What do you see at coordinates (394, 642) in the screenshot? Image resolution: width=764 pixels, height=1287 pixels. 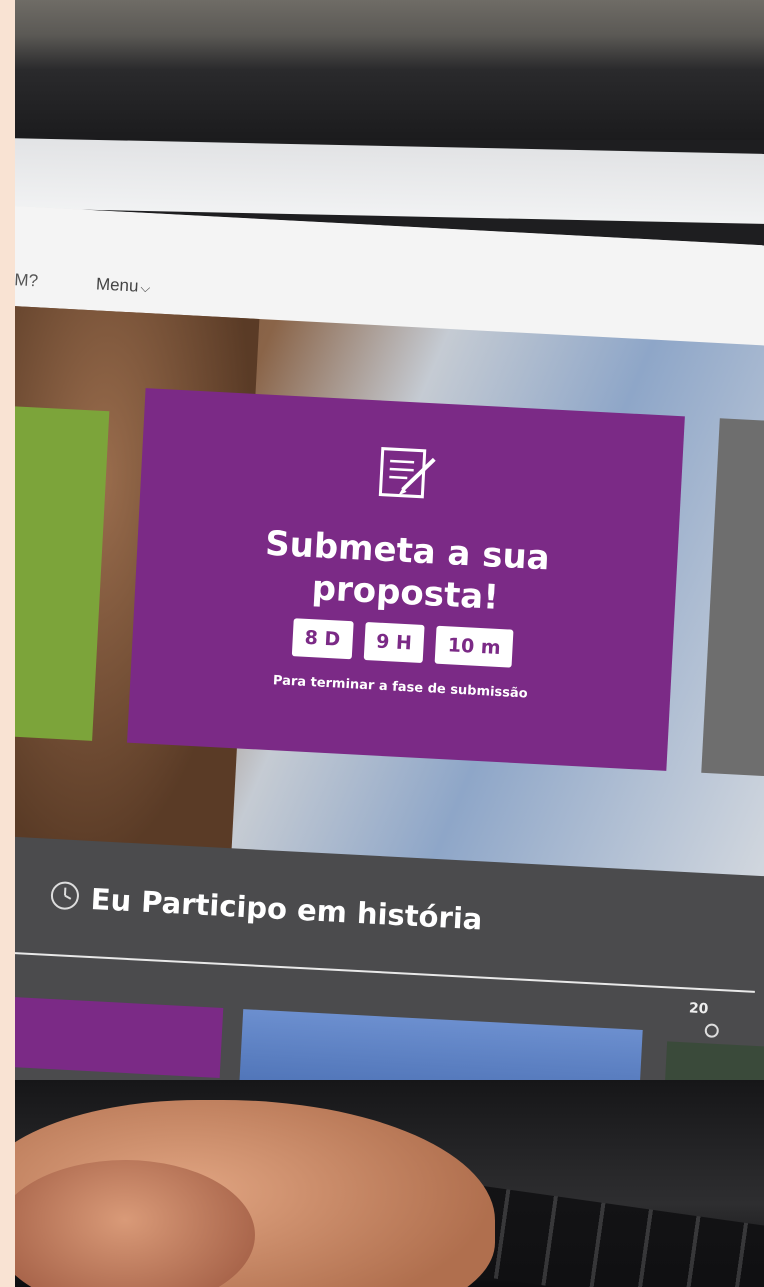 I see `countdown-hours: 9 H` at bounding box center [394, 642].